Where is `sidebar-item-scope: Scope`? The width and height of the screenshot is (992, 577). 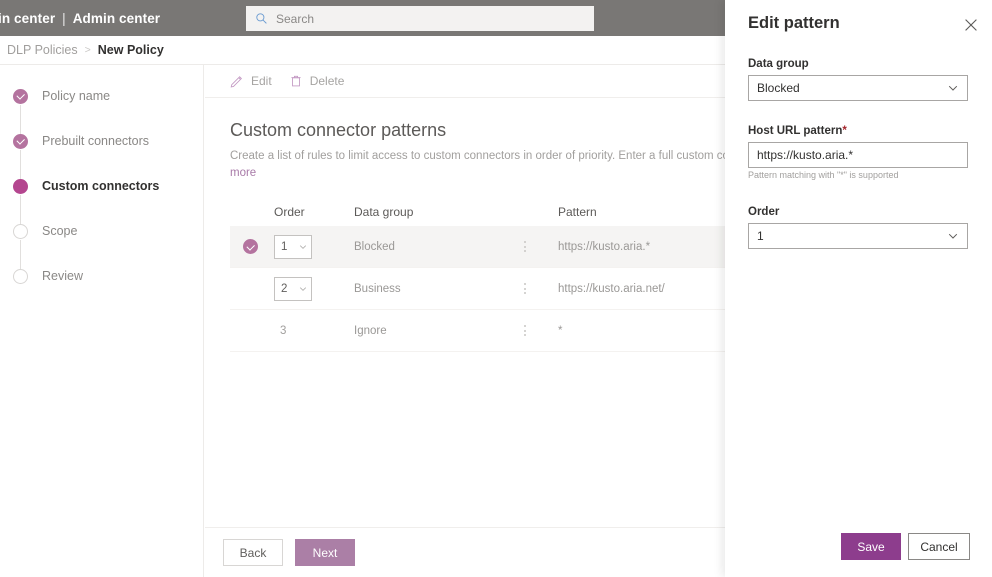 sidebar-item-scope: Scope is located at coordinates (45, 231).